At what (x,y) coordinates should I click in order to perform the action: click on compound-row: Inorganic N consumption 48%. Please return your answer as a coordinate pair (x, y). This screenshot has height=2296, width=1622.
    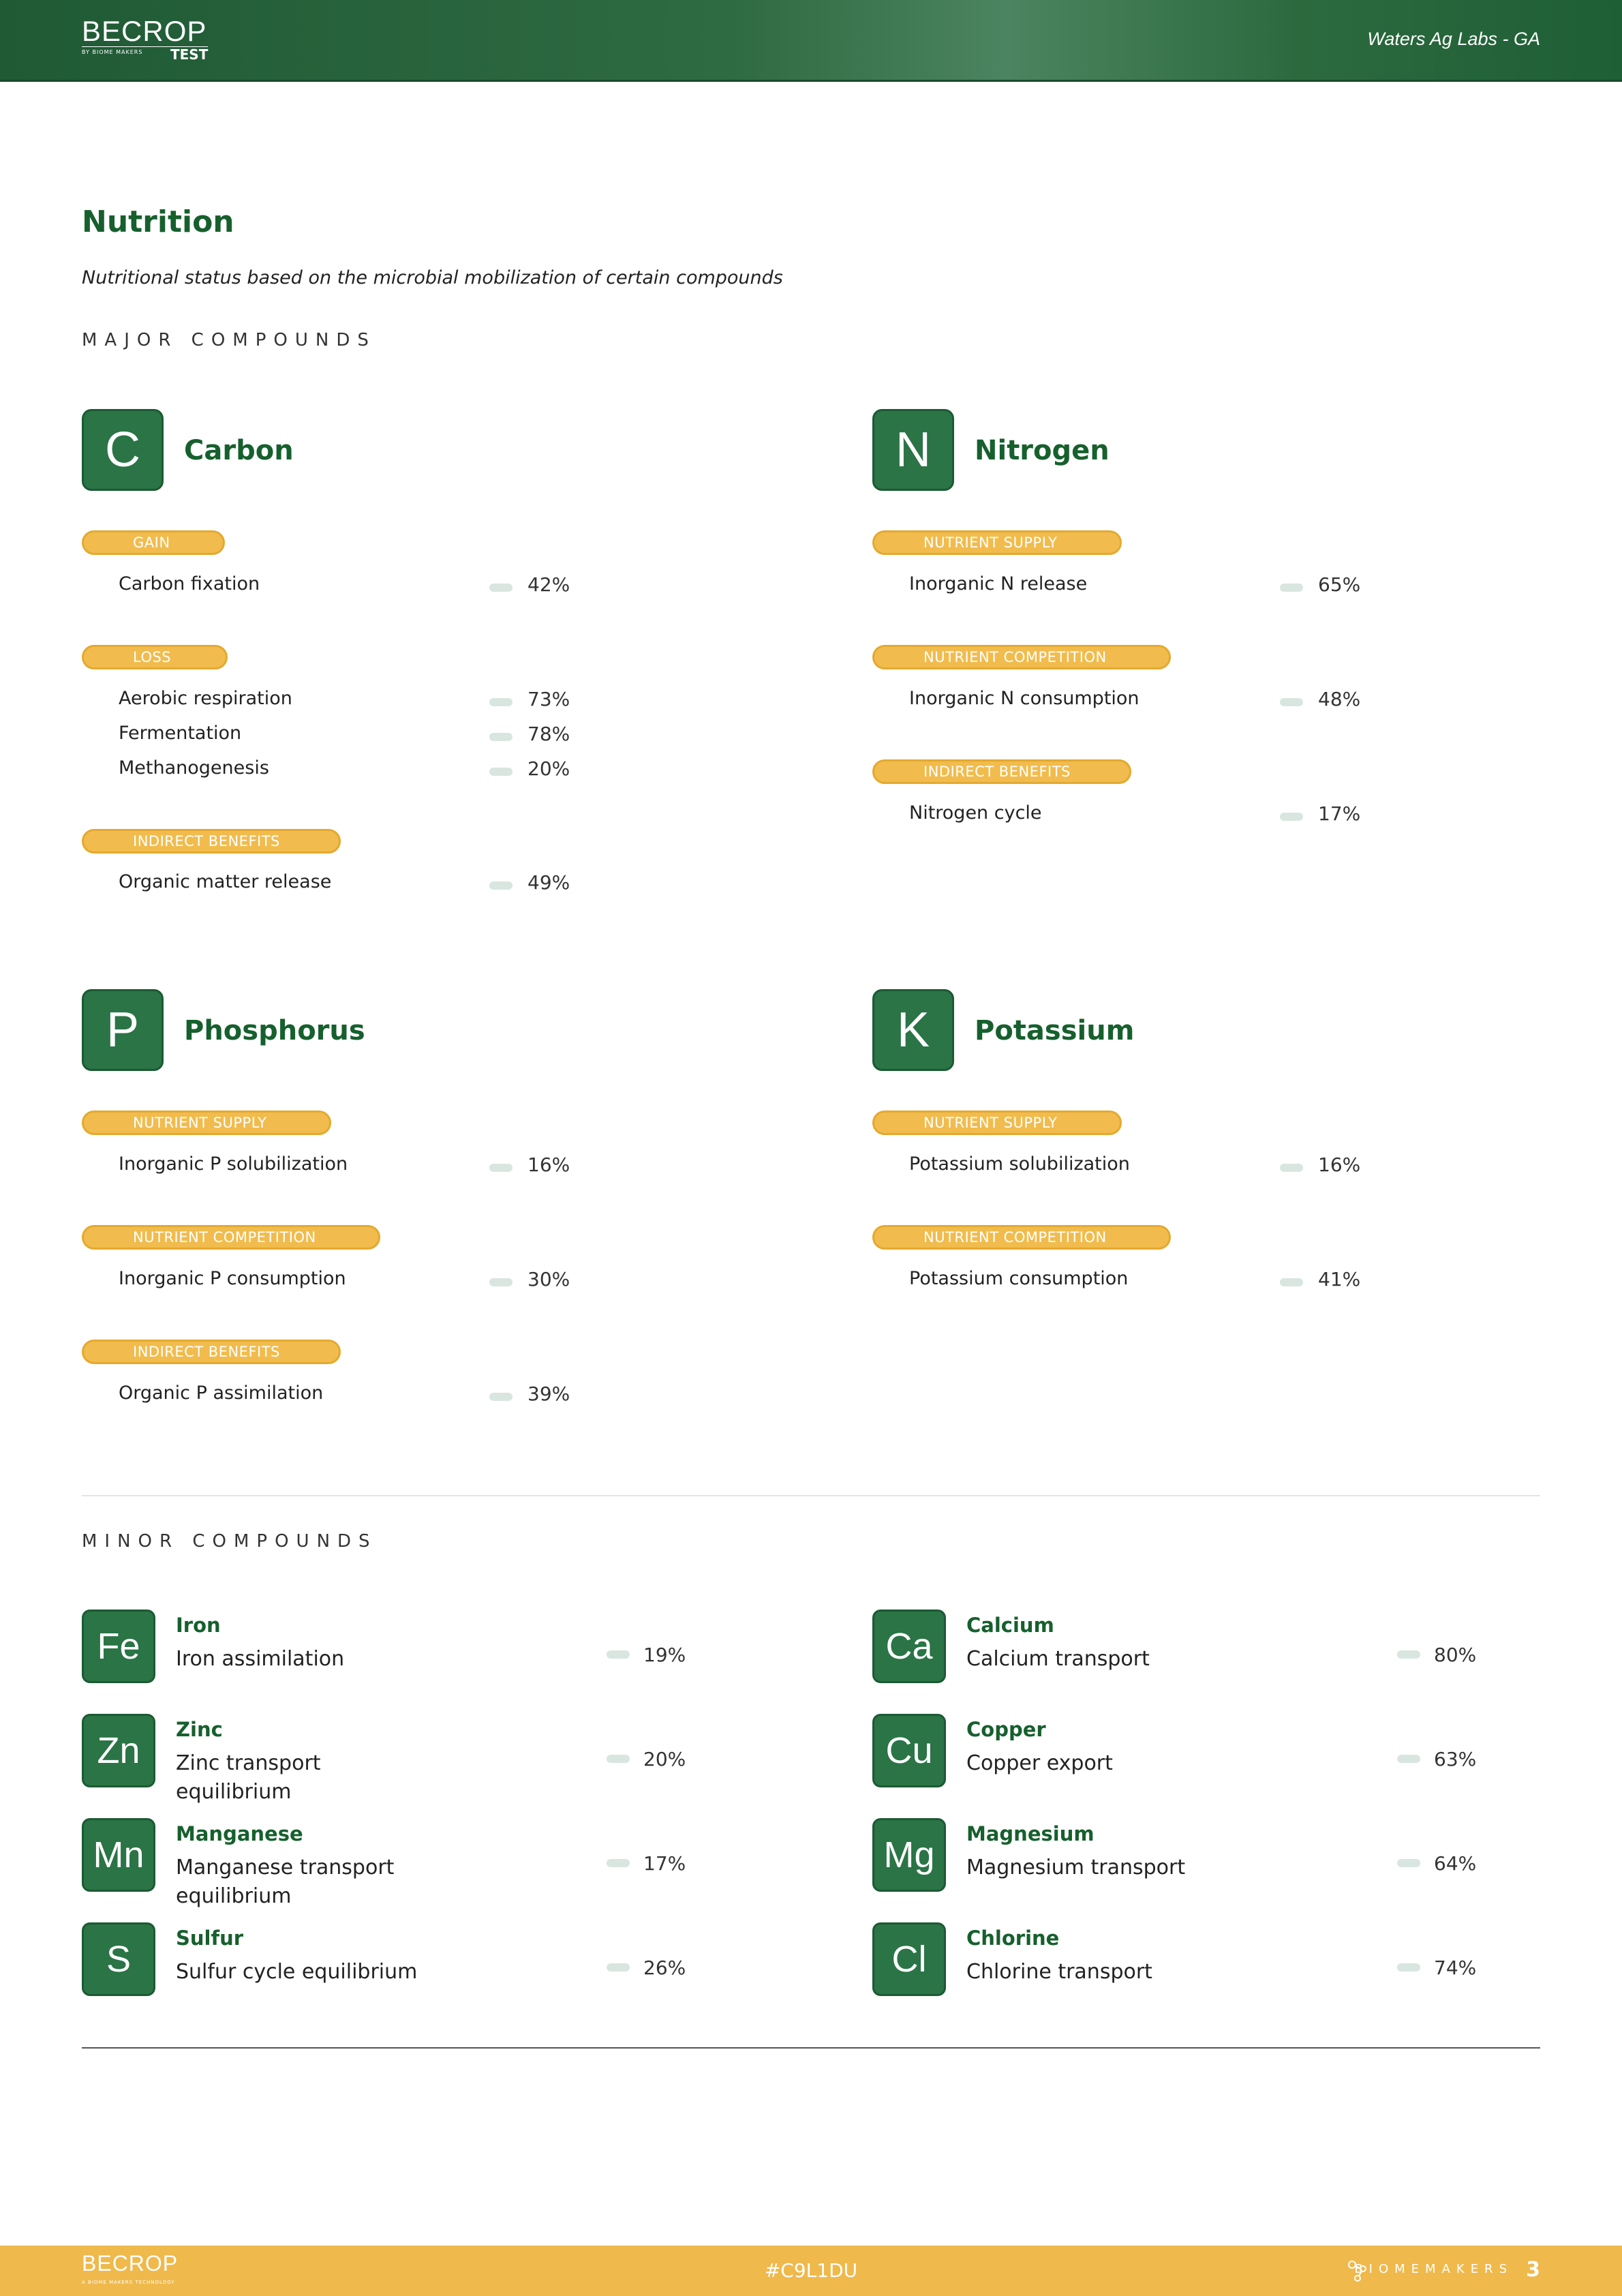
    Looking at the image, I should click on (1134, 701).